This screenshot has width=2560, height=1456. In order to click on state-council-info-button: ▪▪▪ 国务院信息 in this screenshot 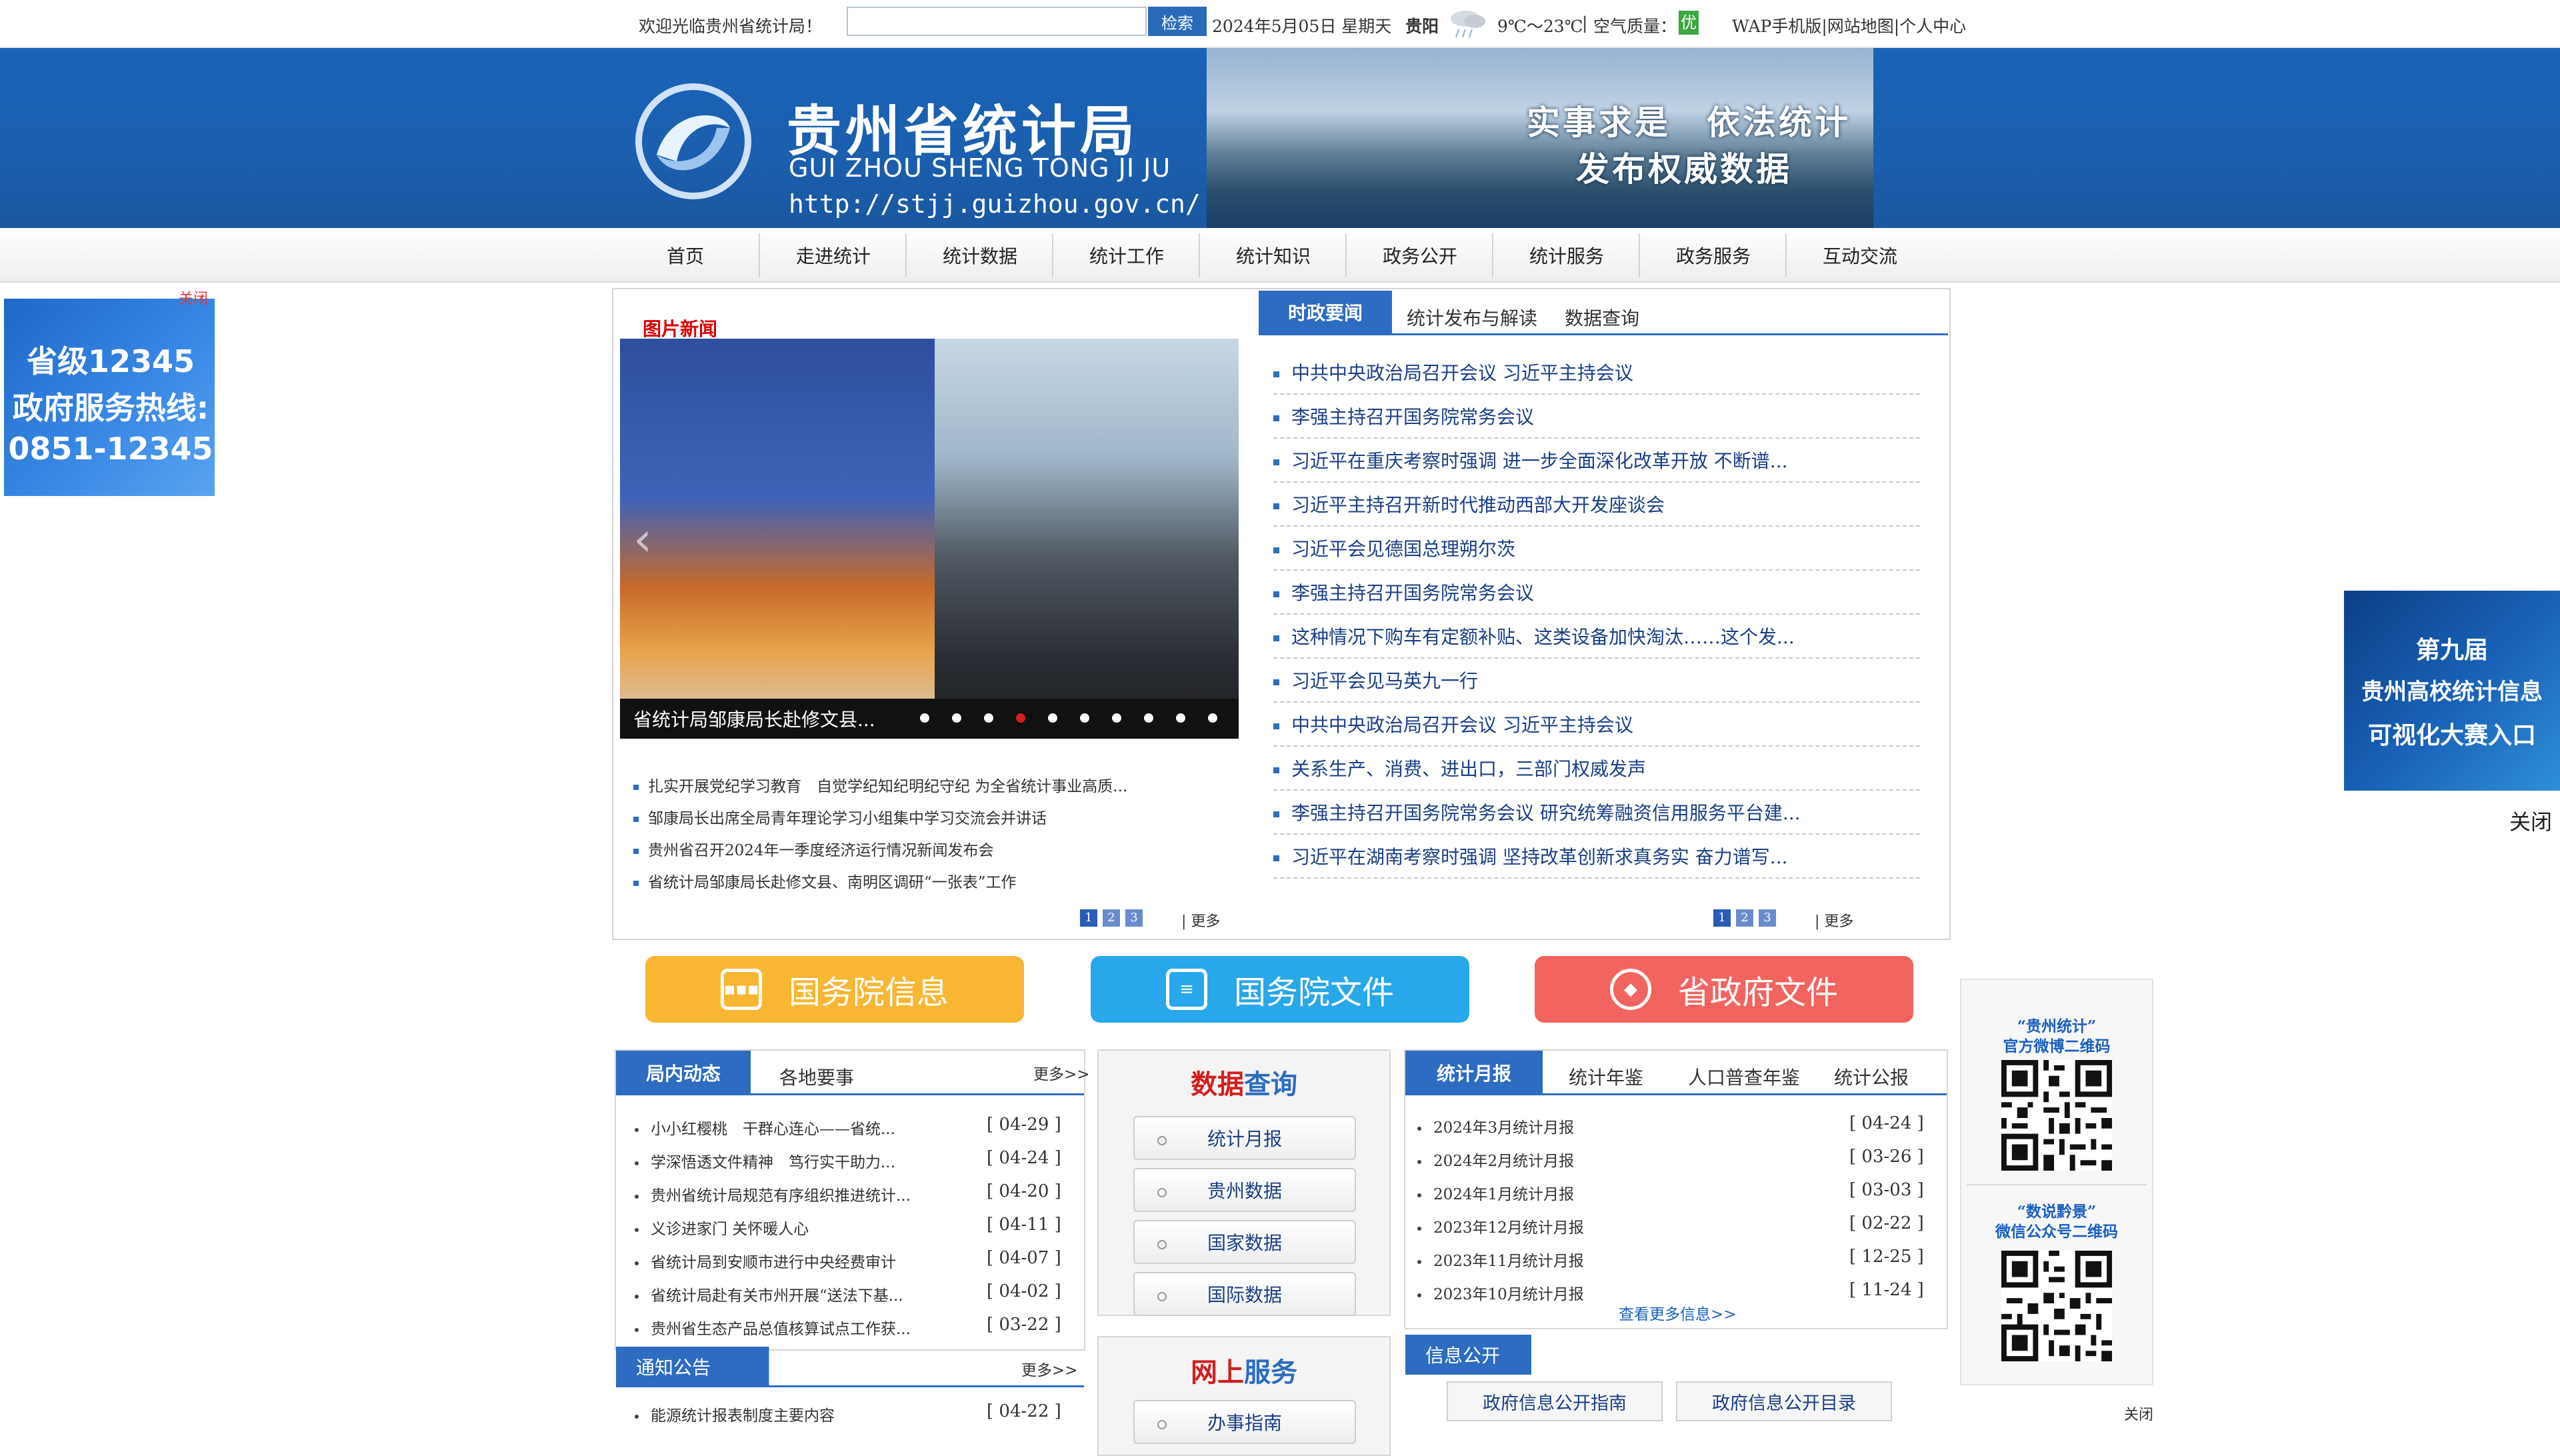, I will do `click(834, 989)`.